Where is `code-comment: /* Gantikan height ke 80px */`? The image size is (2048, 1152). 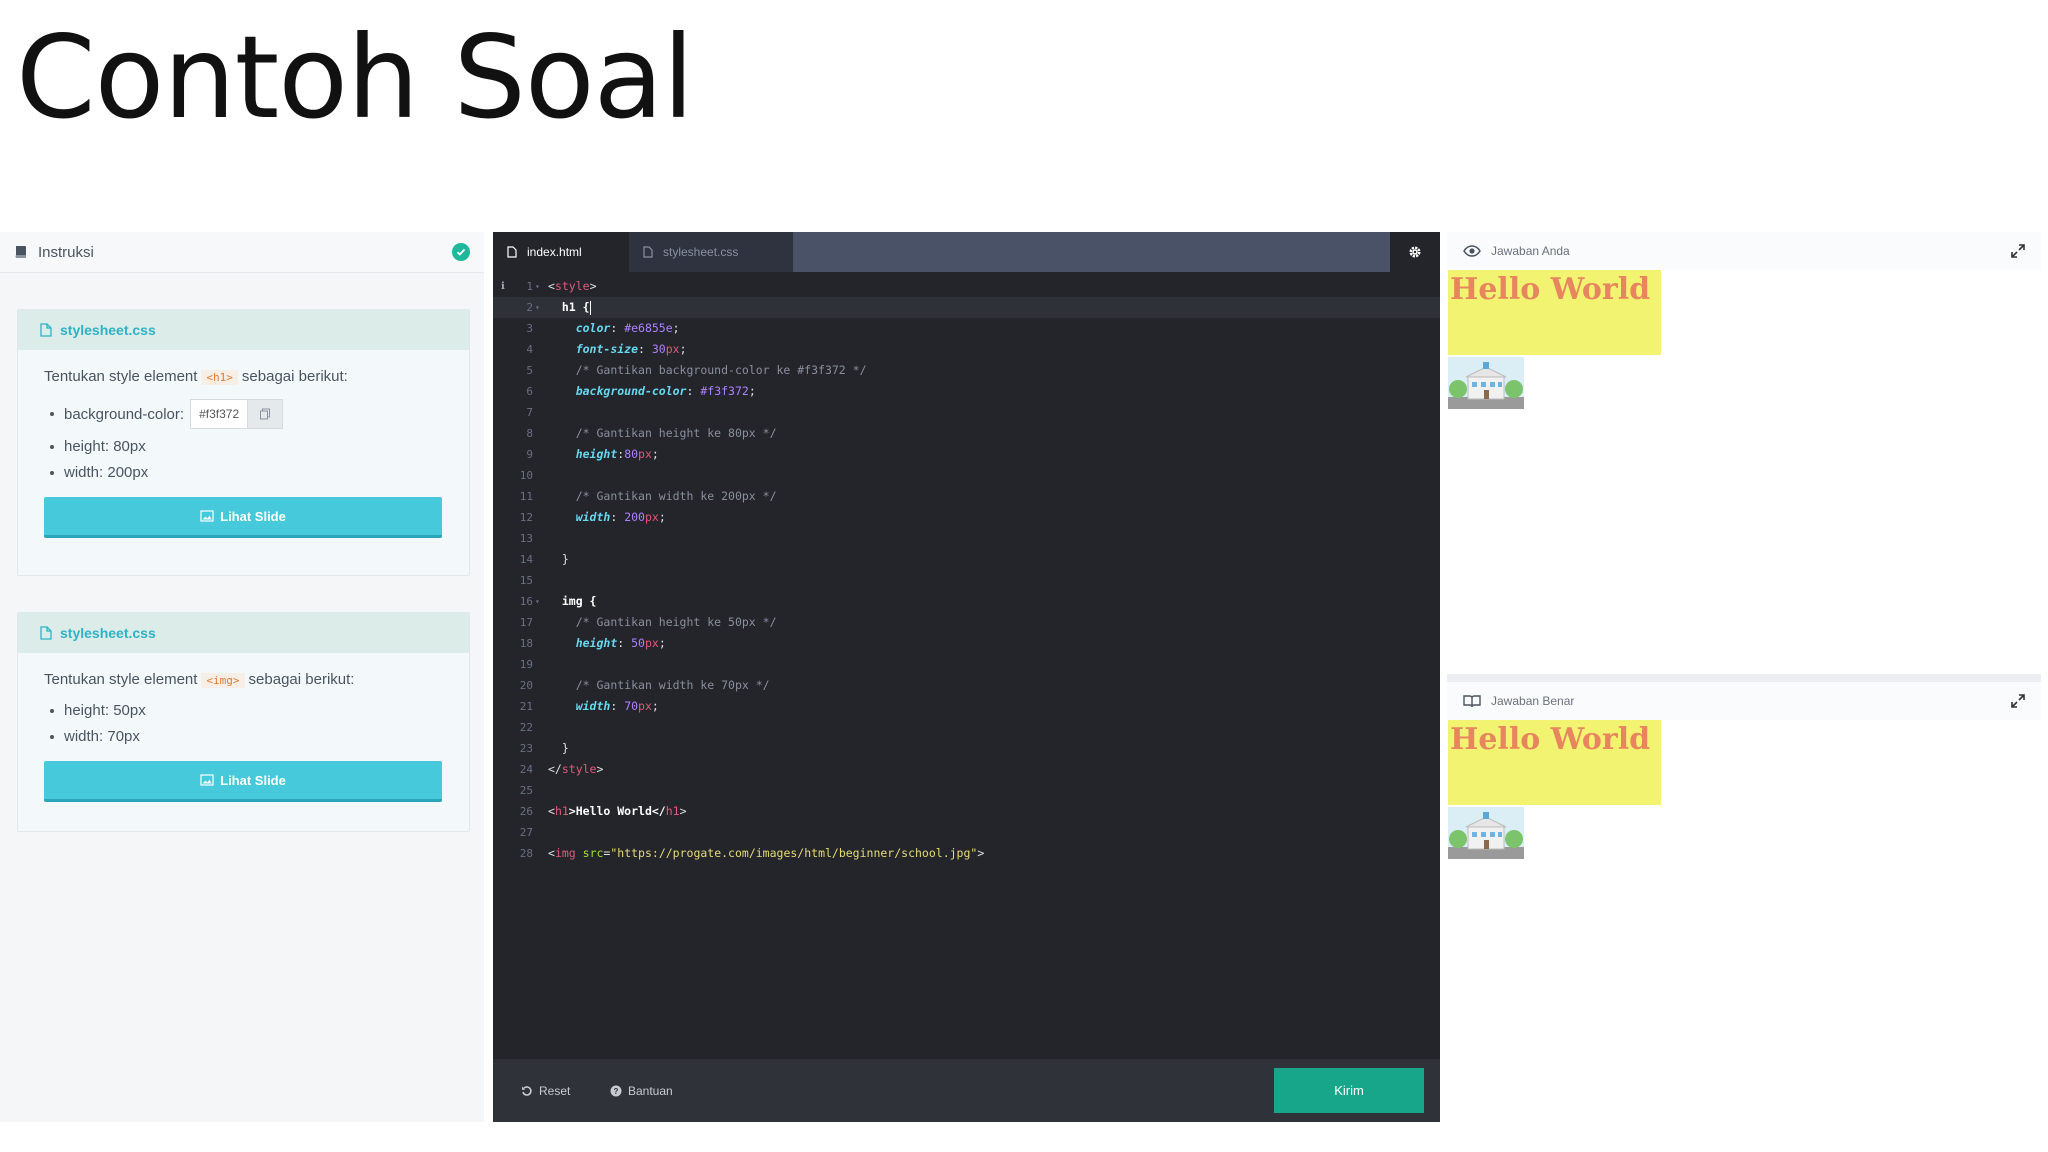
code-comment: /* Gantikan height ke 80px */ is located at coordinates (676, 433).